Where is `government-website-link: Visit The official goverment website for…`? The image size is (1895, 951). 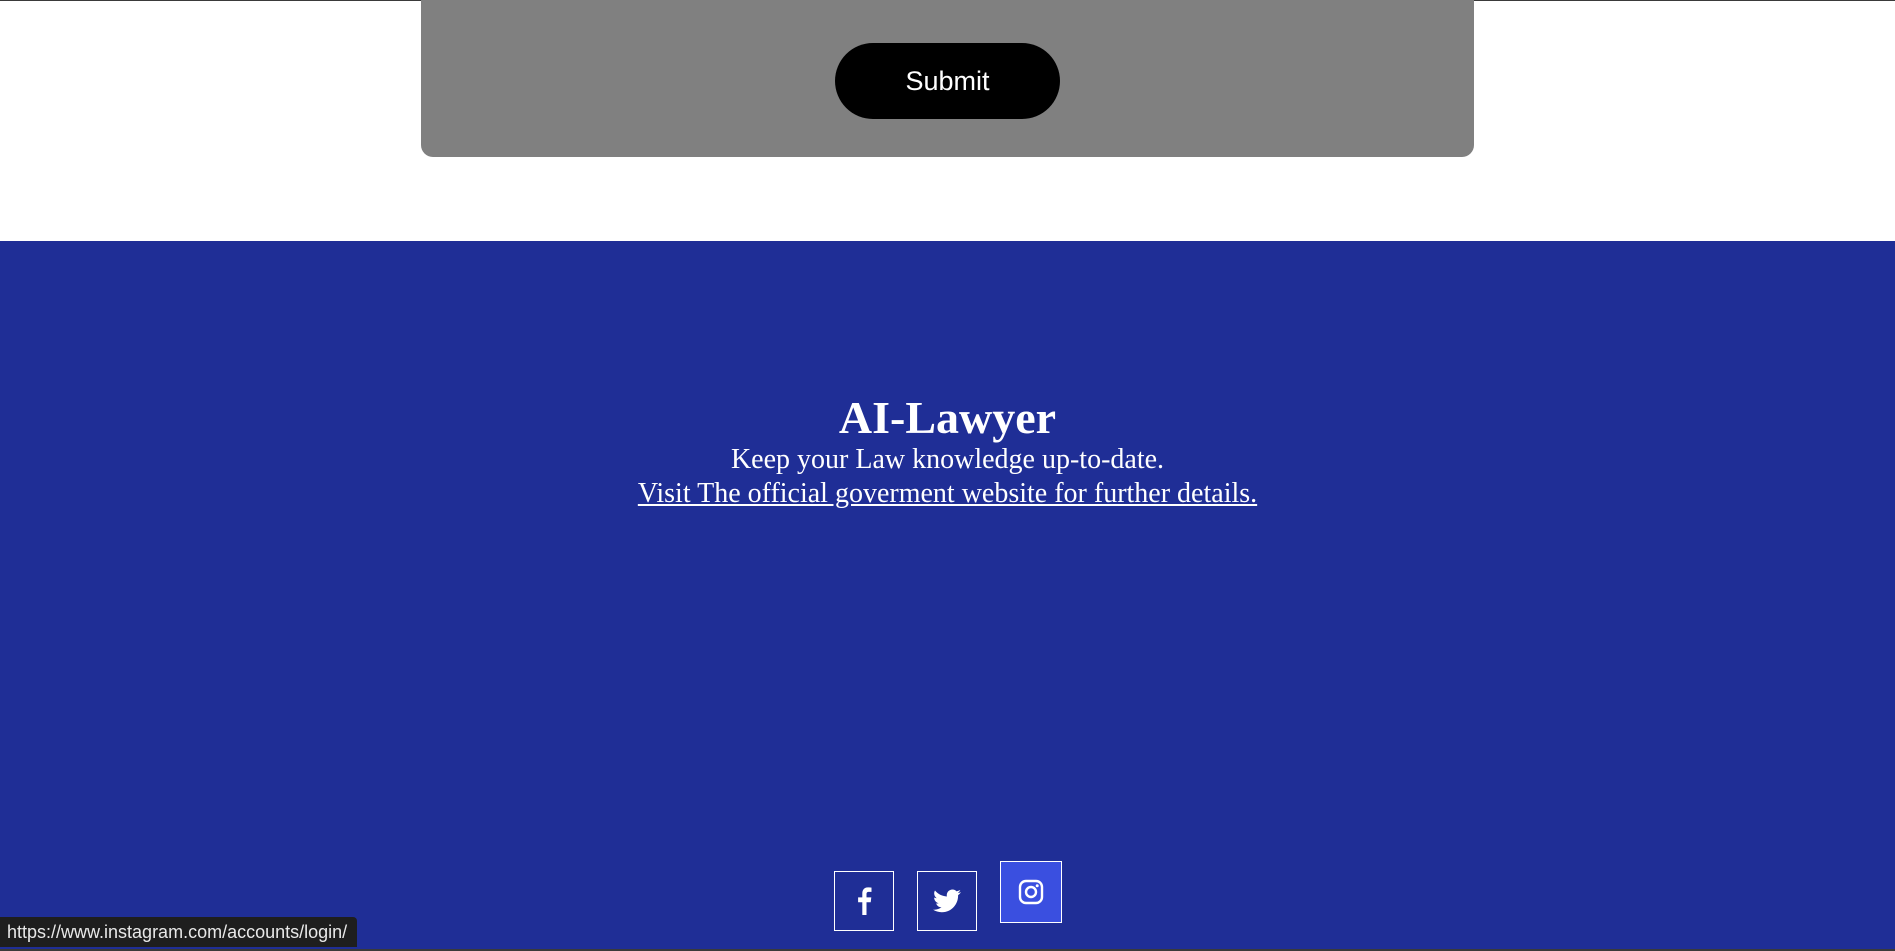 government-website-link: Visit The official goverment website for… is located at coordinates (947, 493).